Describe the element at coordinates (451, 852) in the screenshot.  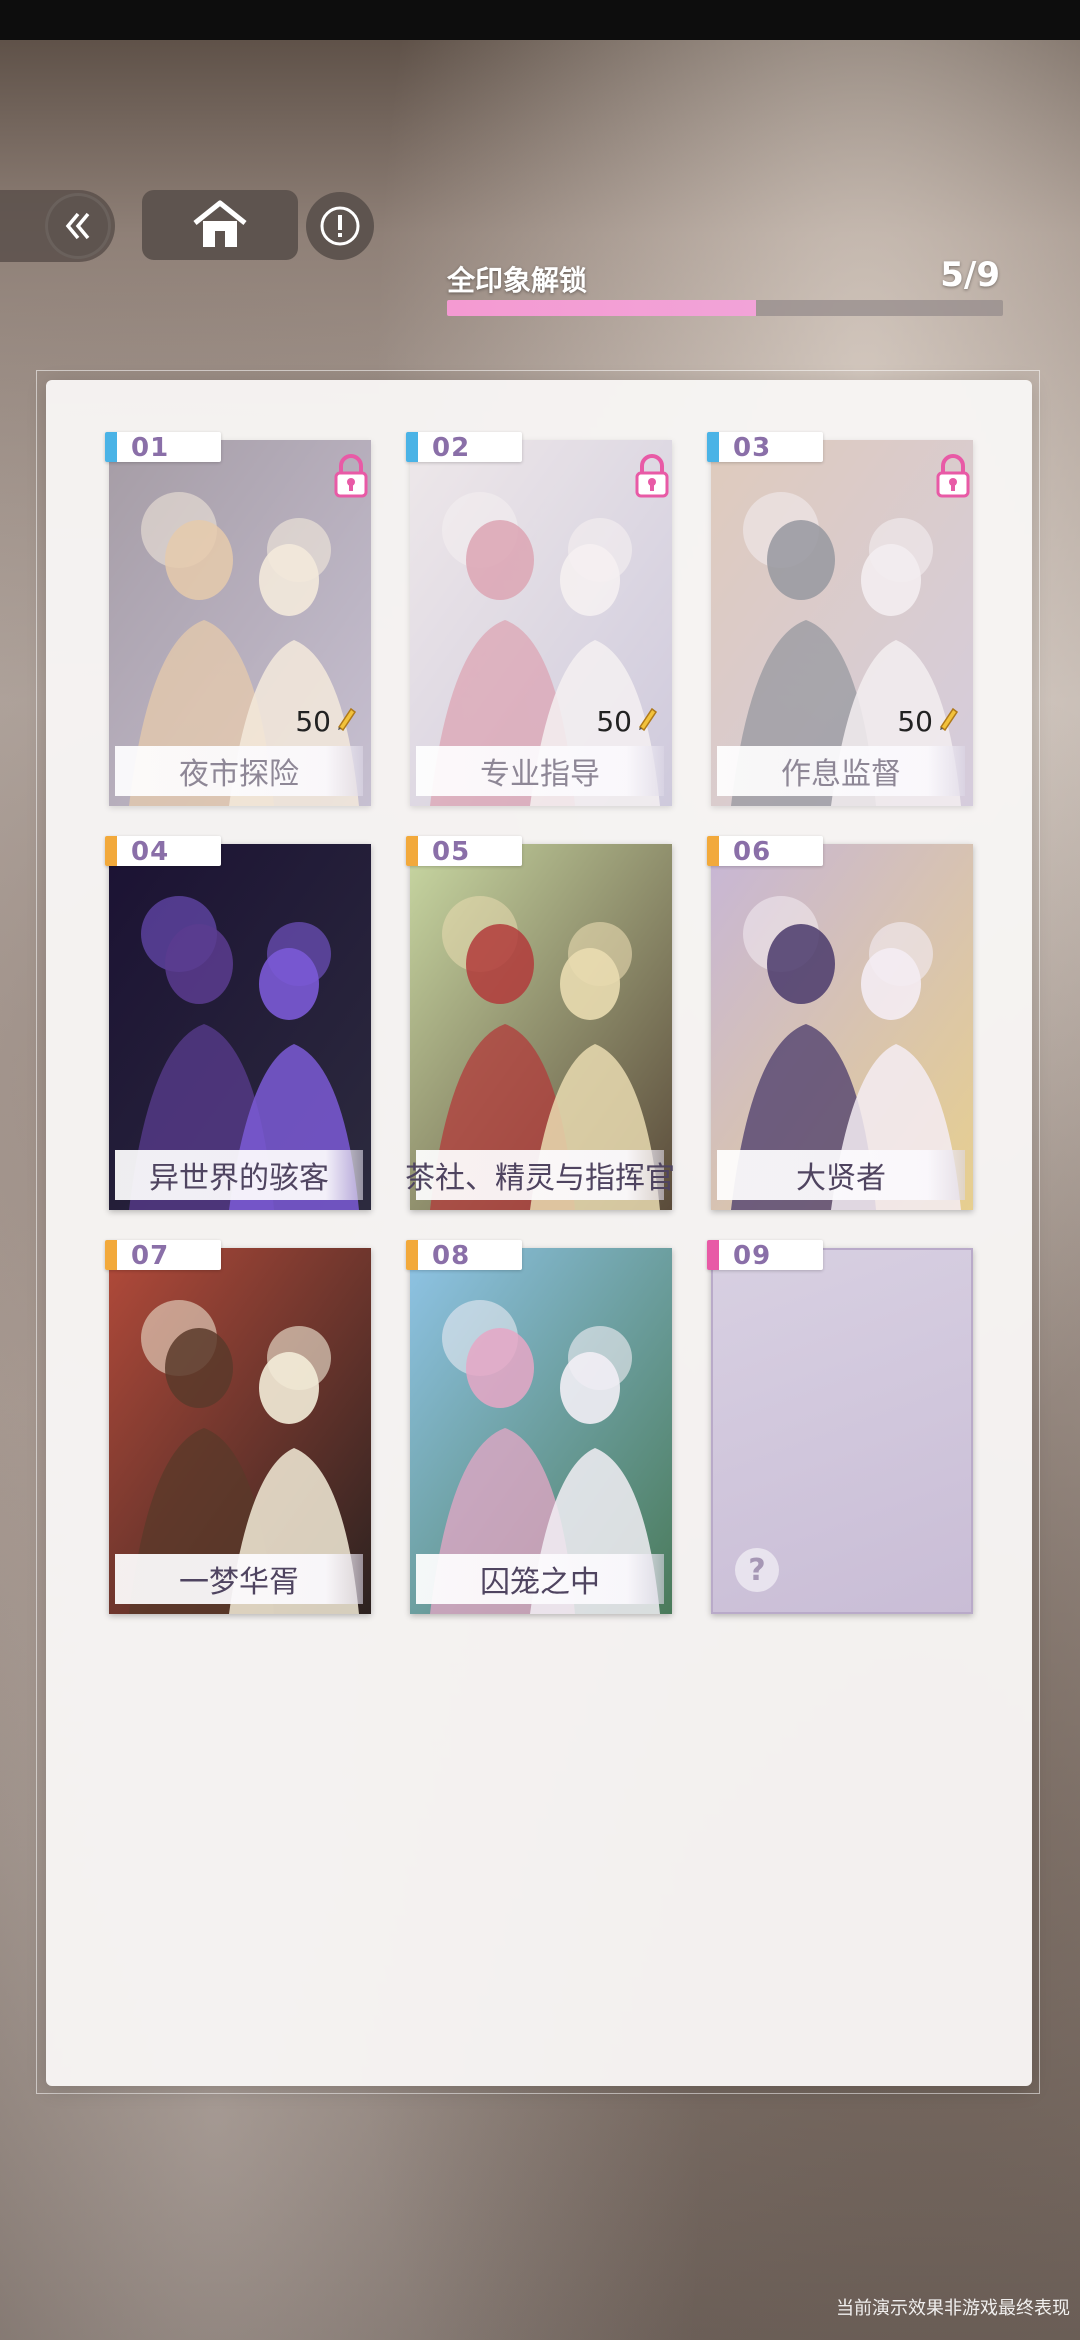
I see `card-number: 05` at that location.